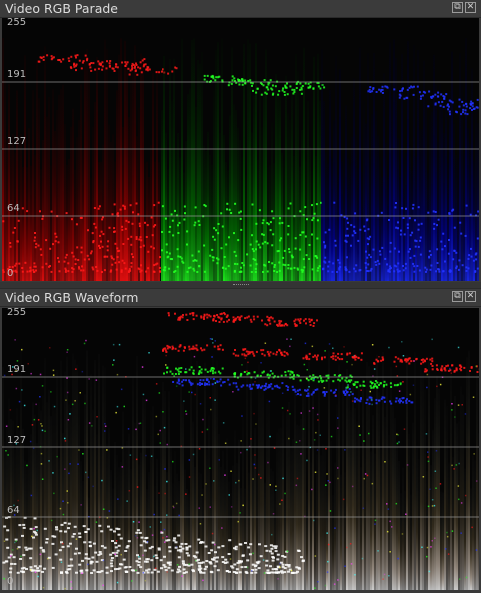 This screenshot has width=481, height=593. Describe the element at coordinates (10, 581) in the screenshot. I see `waveform-tick-0: 0` at that location.